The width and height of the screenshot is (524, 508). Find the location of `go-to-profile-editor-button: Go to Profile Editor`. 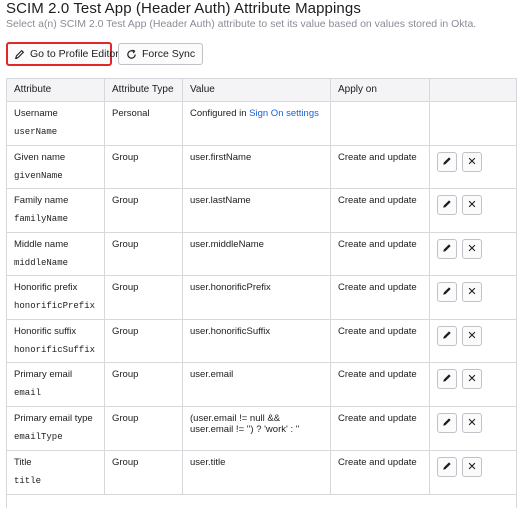

go-to-profile-editor-button: Go to Profile Editor is located at coordinates (62, 54).